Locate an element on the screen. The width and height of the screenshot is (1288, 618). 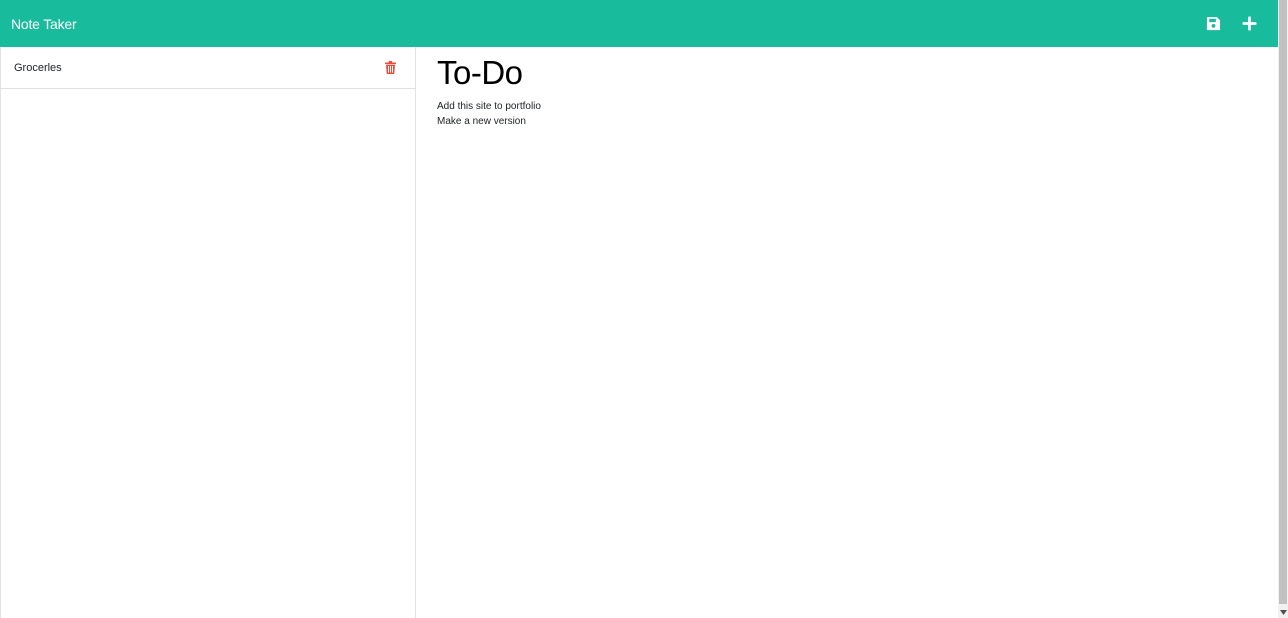
scrollbar is located at coordinates (1283, 309).